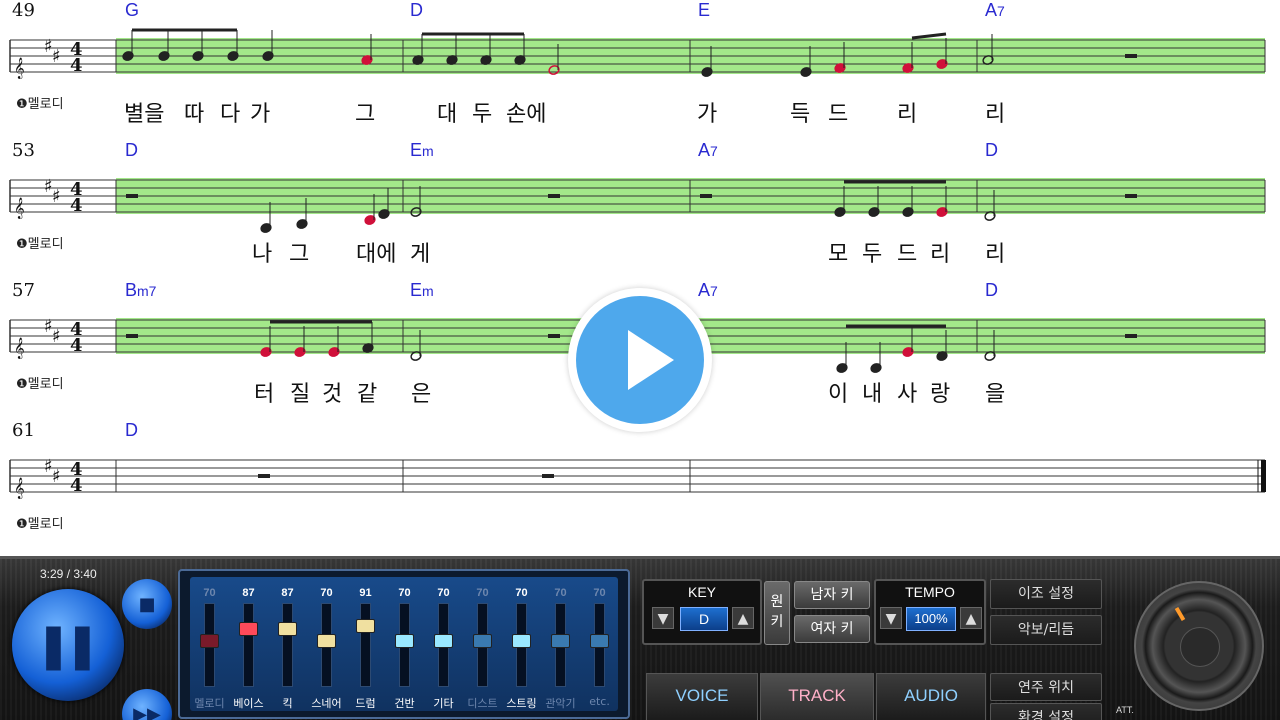 The image size is (1280, 720). I want to click on lyric-syllable: 별을, so click(144, 114).